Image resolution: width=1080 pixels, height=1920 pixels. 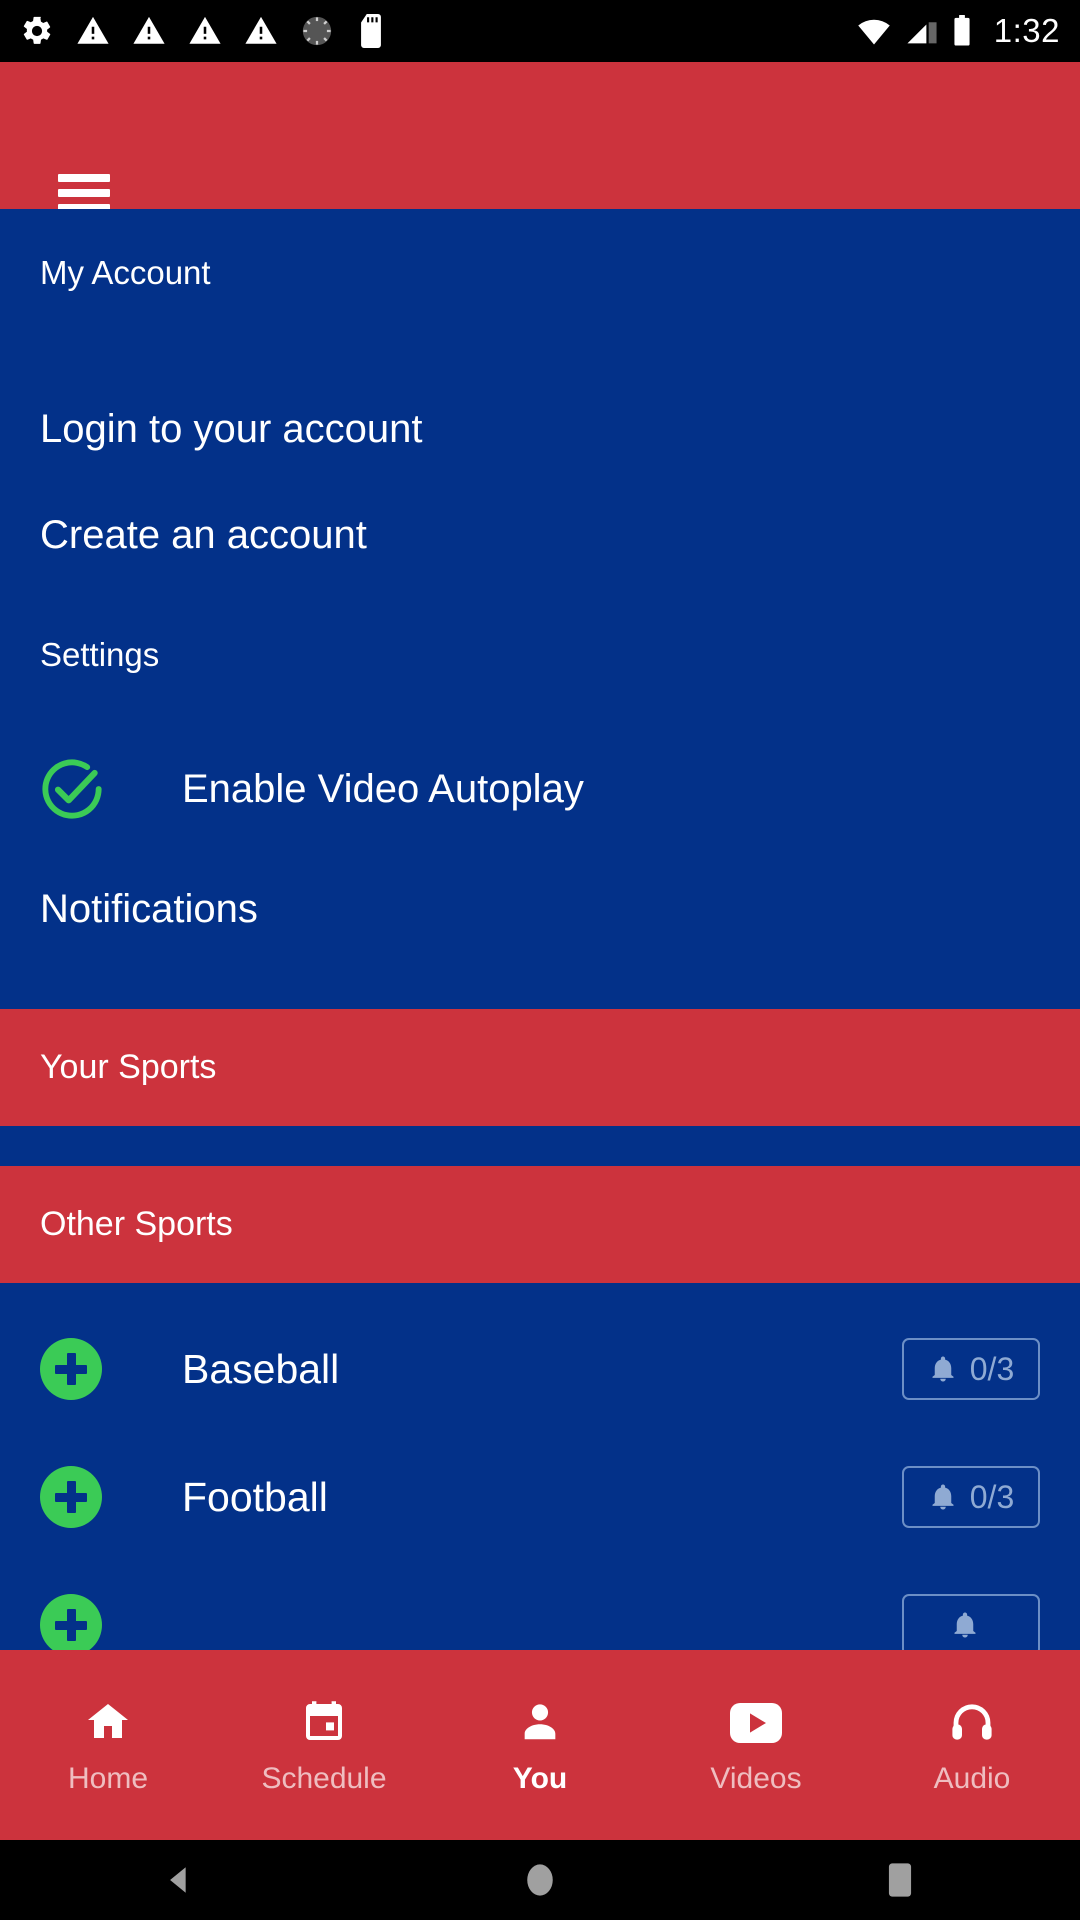 What do you see at coordinates (540, 1778) in the screenshot?
I see `nav-label: You` at bounding box center [540, 1778].